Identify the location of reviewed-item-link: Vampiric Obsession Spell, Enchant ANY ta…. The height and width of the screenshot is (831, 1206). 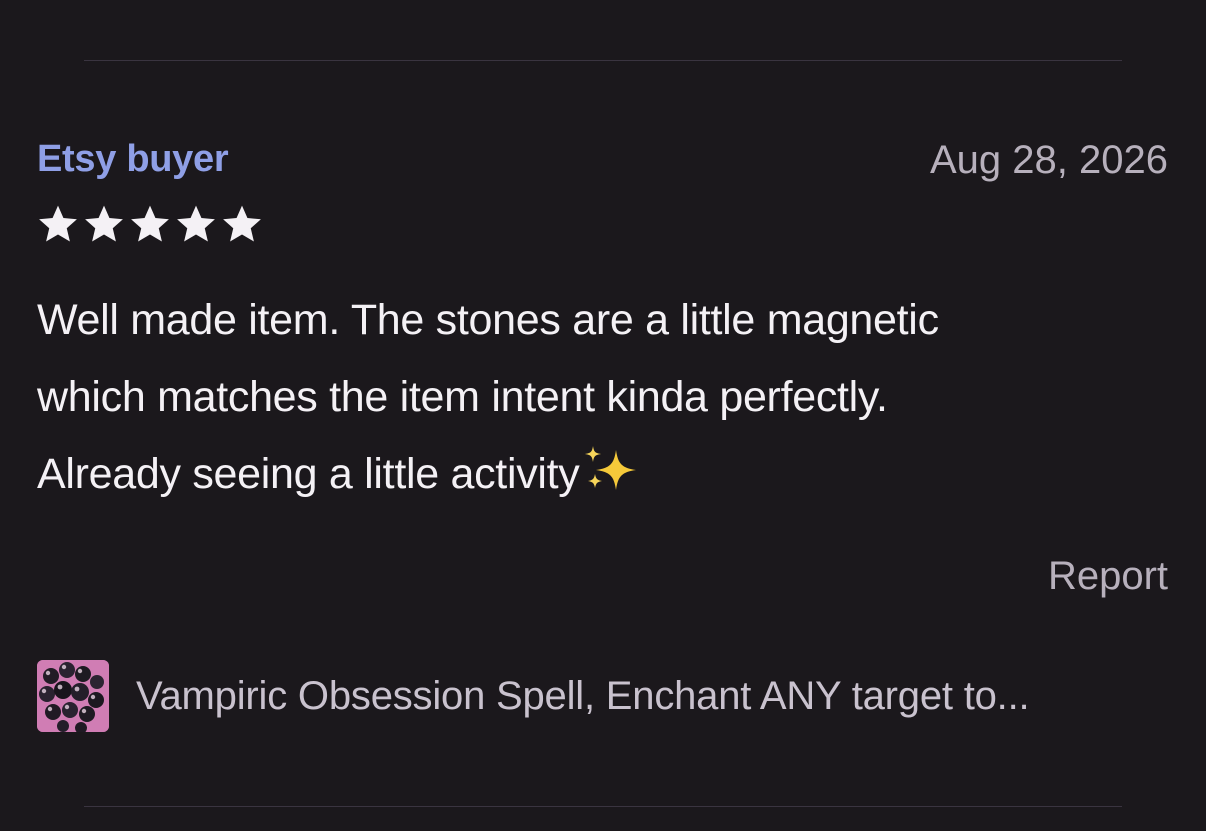
(533, 696).